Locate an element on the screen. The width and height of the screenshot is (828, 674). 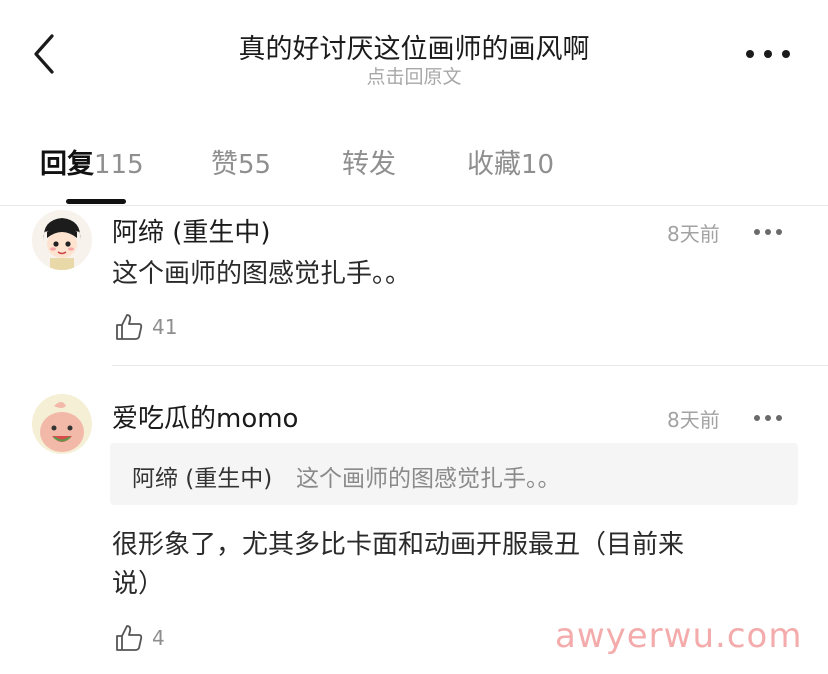
like-button: 41 is located at coordinates (145, 327).